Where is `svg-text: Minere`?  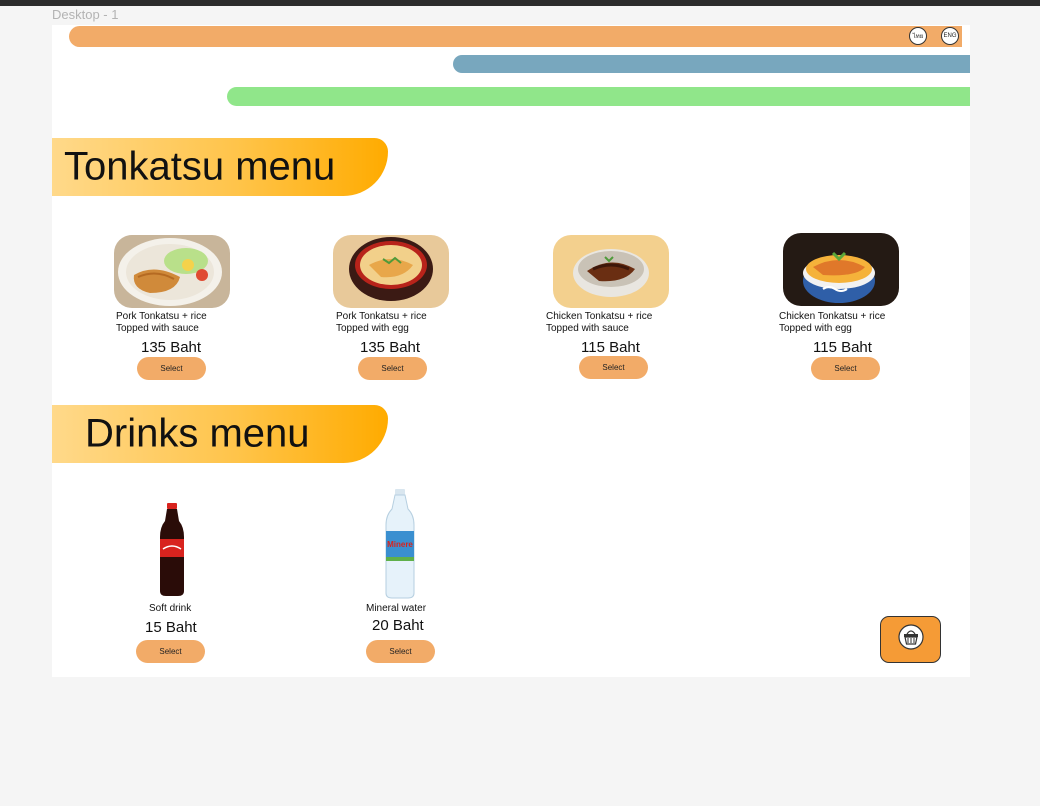
svg-text: Minere is located at coordinates (400, 544).